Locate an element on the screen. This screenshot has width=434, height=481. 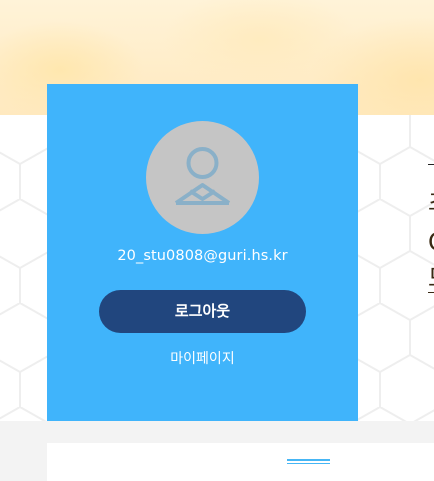
right-divider is located at coordinates (431, 164).